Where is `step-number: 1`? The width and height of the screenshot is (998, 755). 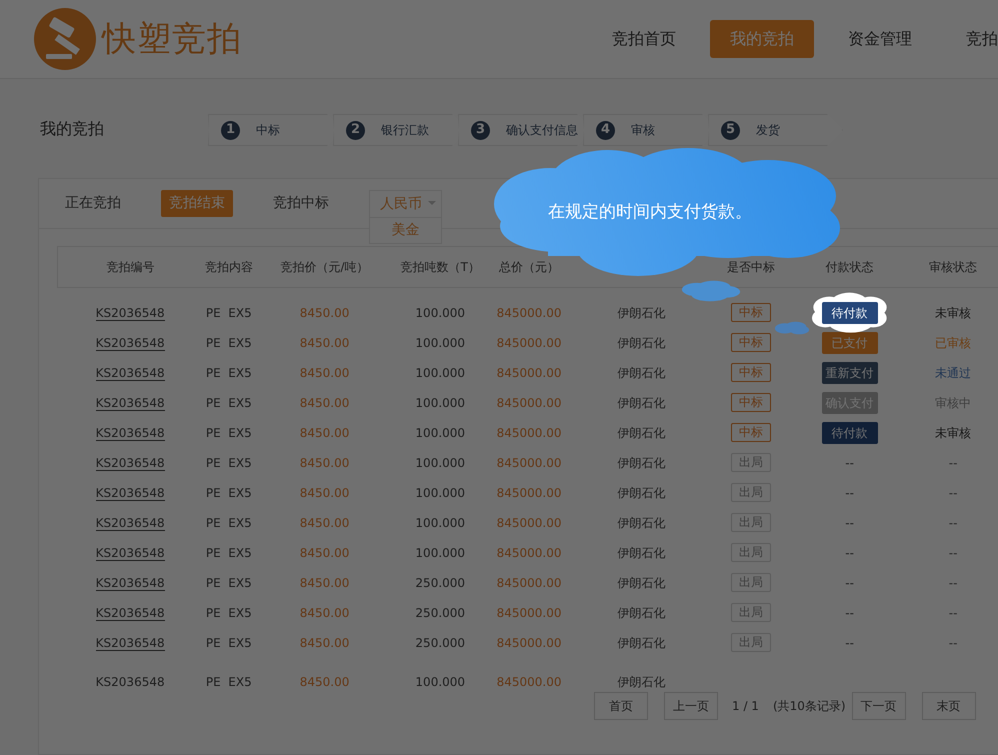
step-number: 1 is located at coordinates (230, 130).